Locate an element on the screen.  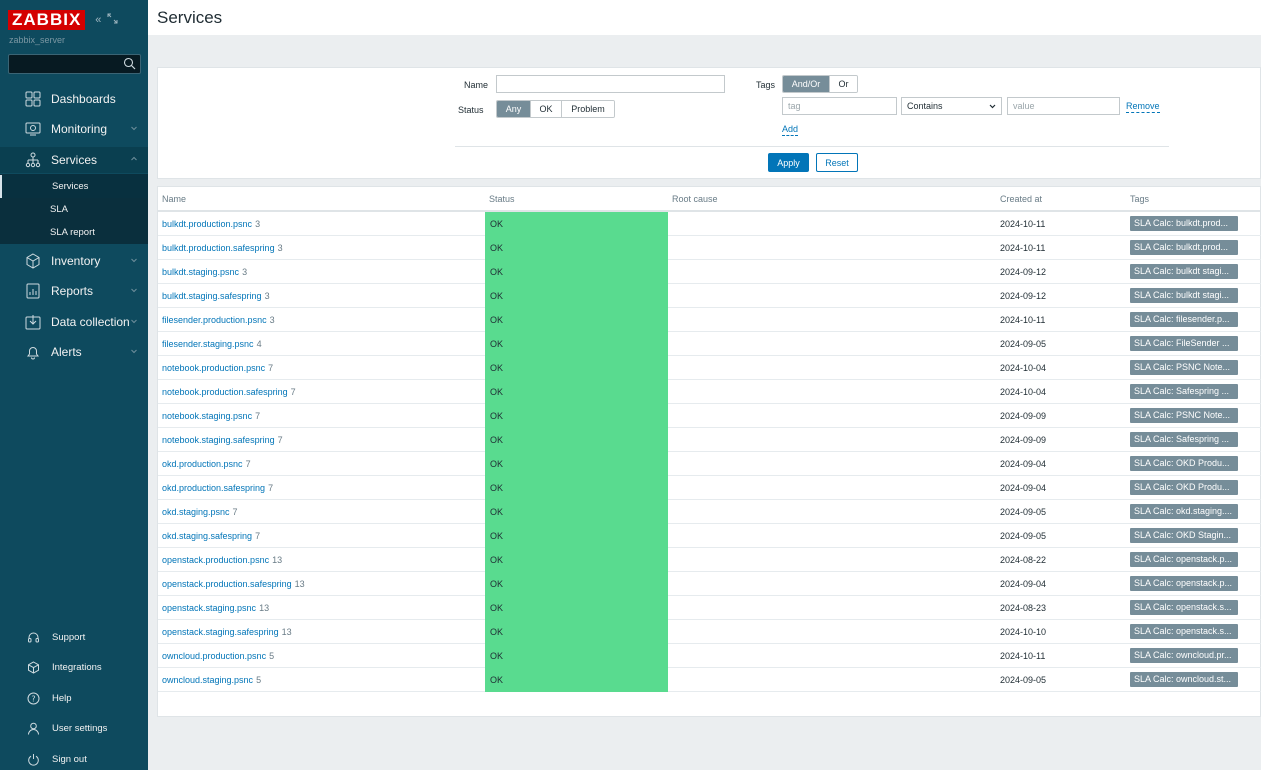
menu-reports: Reports is located at coordinates (74, 291).